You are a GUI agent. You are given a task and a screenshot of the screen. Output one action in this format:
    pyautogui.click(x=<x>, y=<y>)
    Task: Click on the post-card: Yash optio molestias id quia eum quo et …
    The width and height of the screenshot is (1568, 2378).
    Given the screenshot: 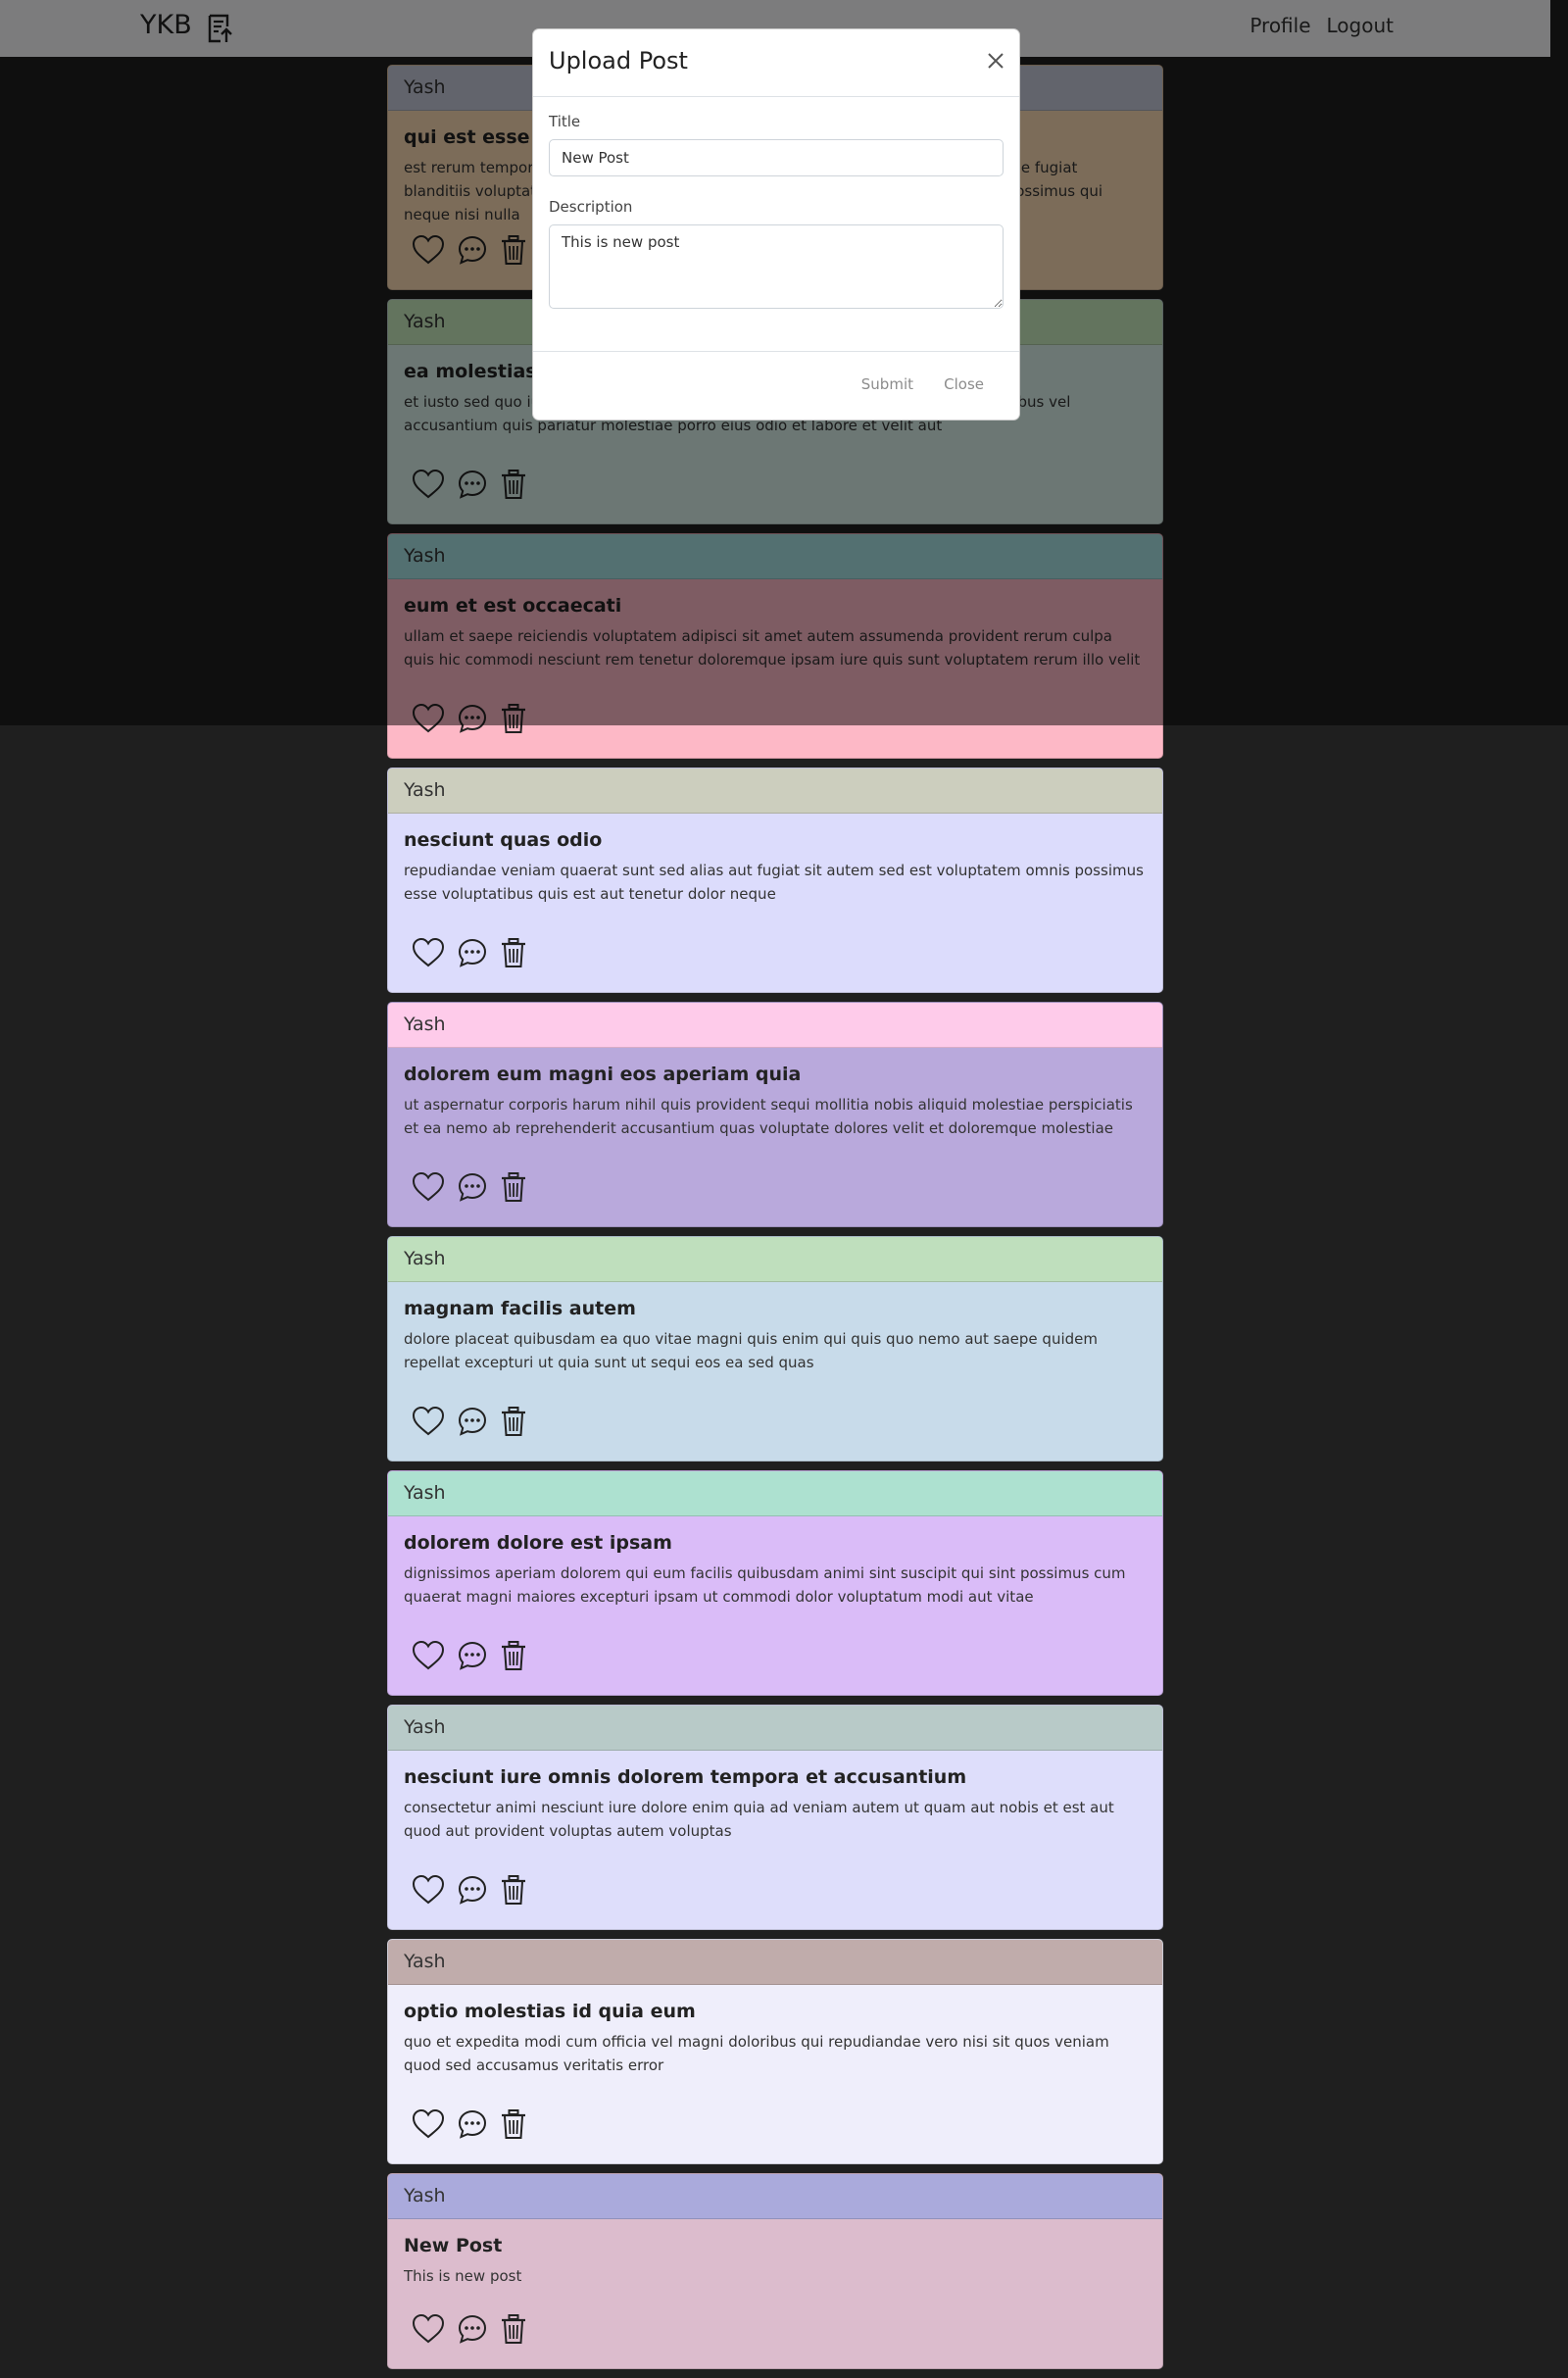 What is the action you would take?
    pyautogui.click(x=775, y=2051)
    